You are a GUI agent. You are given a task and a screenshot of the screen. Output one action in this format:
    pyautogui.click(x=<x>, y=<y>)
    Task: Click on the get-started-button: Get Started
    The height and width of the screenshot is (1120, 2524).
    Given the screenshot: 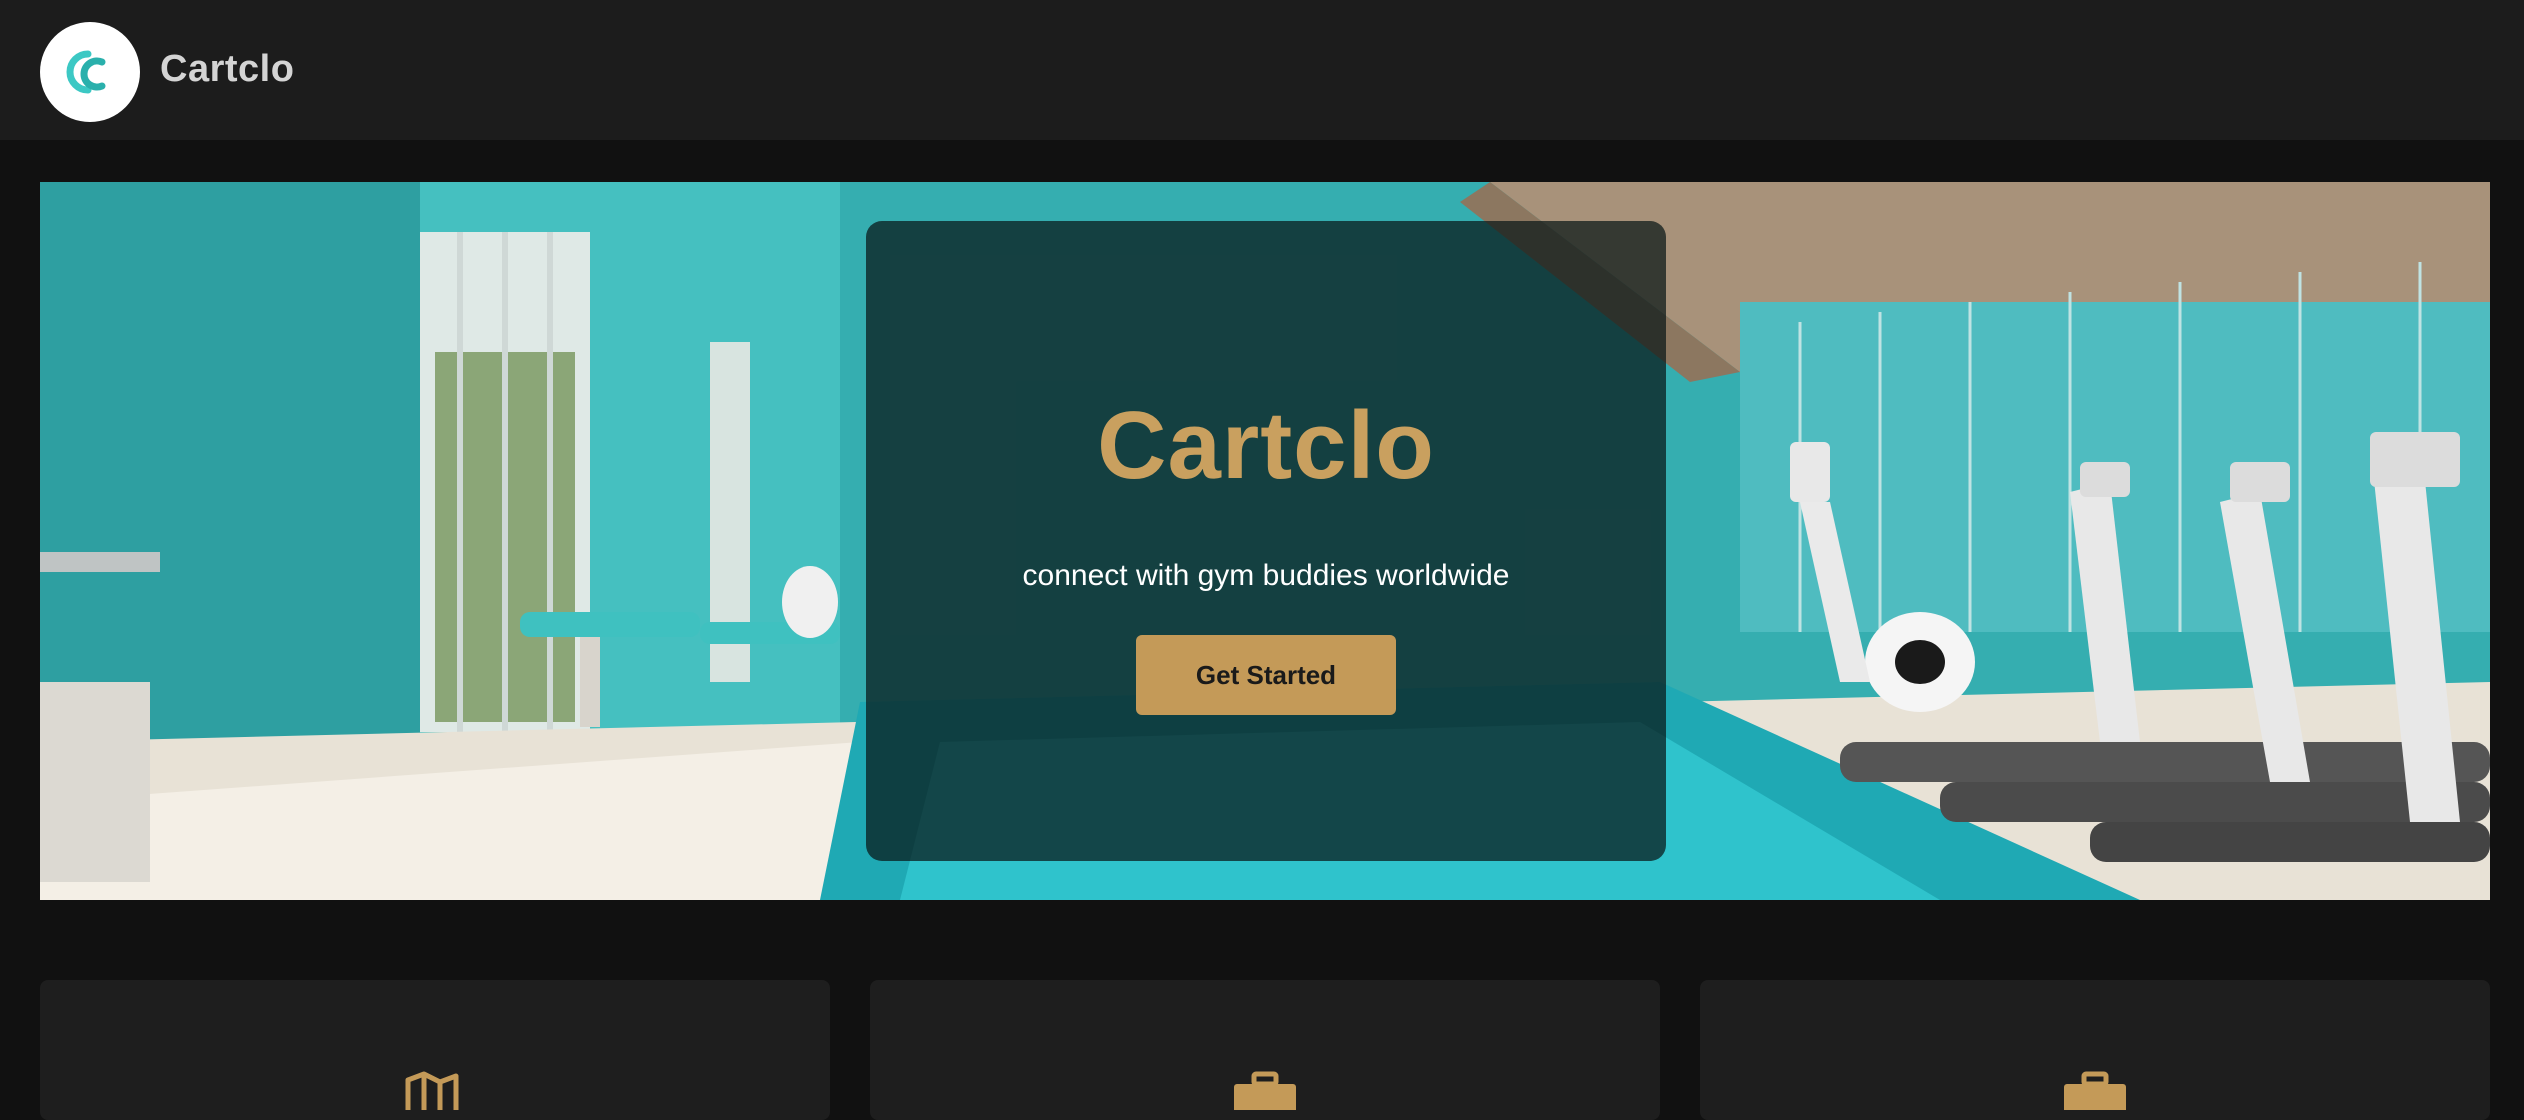 What is the action you would take?
    pyautogui.click(x=1266, y=675)
    